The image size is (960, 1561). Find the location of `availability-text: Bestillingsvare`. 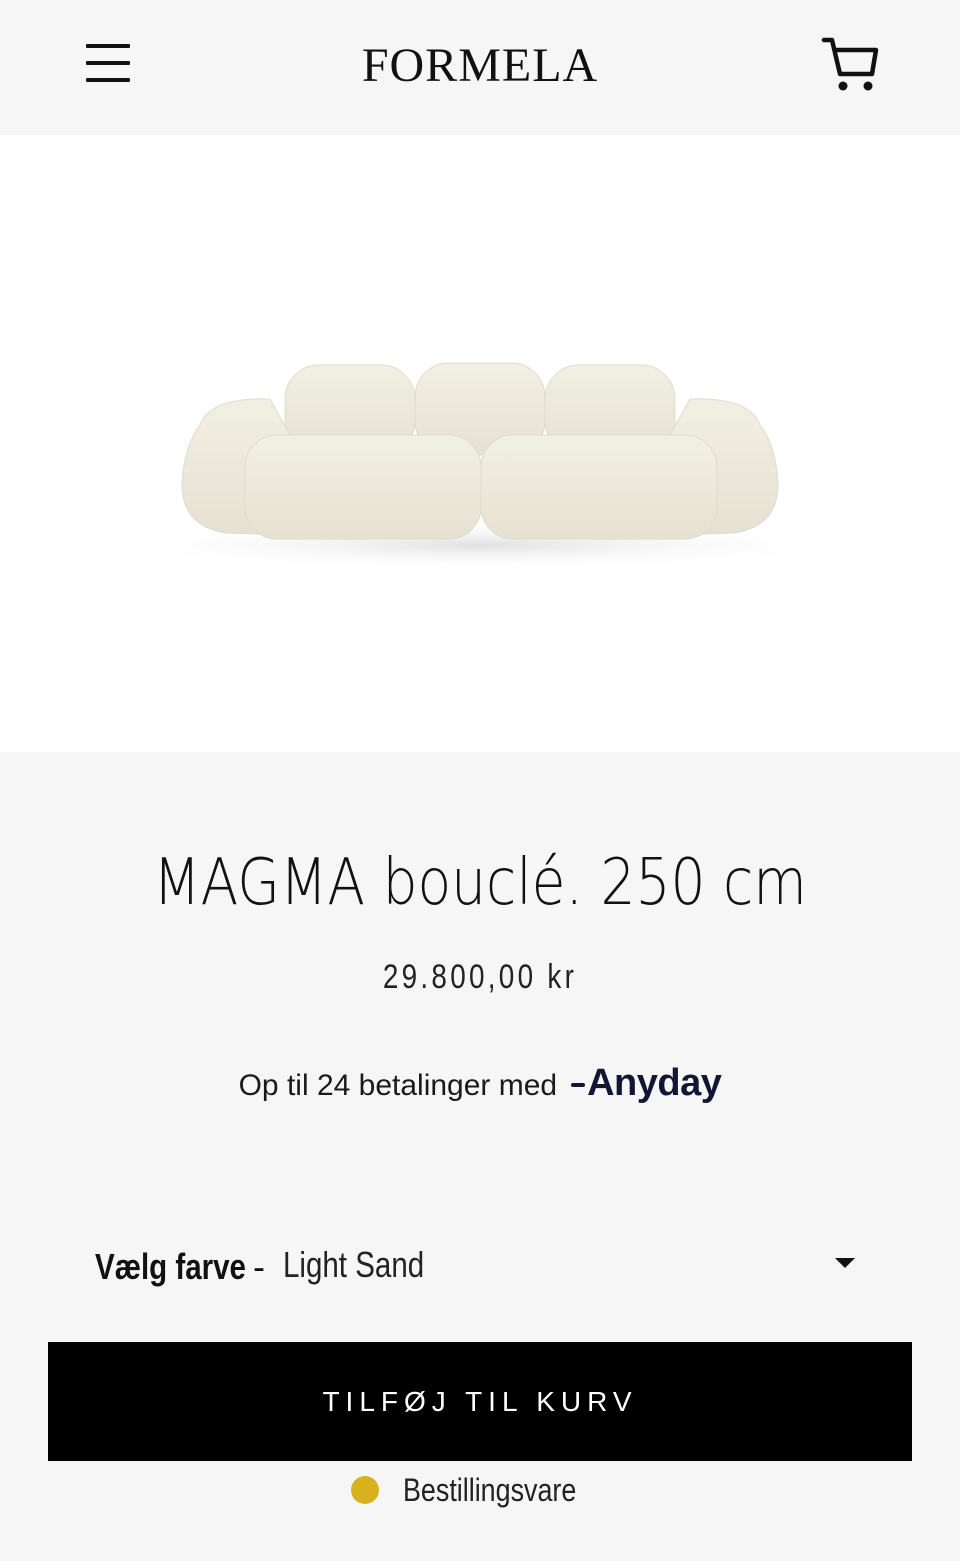

availability-text: Bestillingsvare is located at coordinates (489, 1489).